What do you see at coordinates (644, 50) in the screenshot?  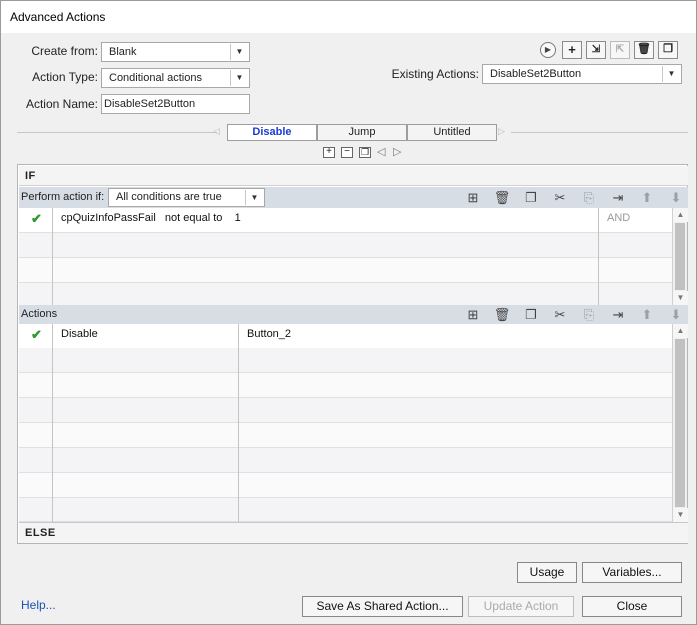 I see `delete-icon: 🗑` at bounding box center [644, 50].